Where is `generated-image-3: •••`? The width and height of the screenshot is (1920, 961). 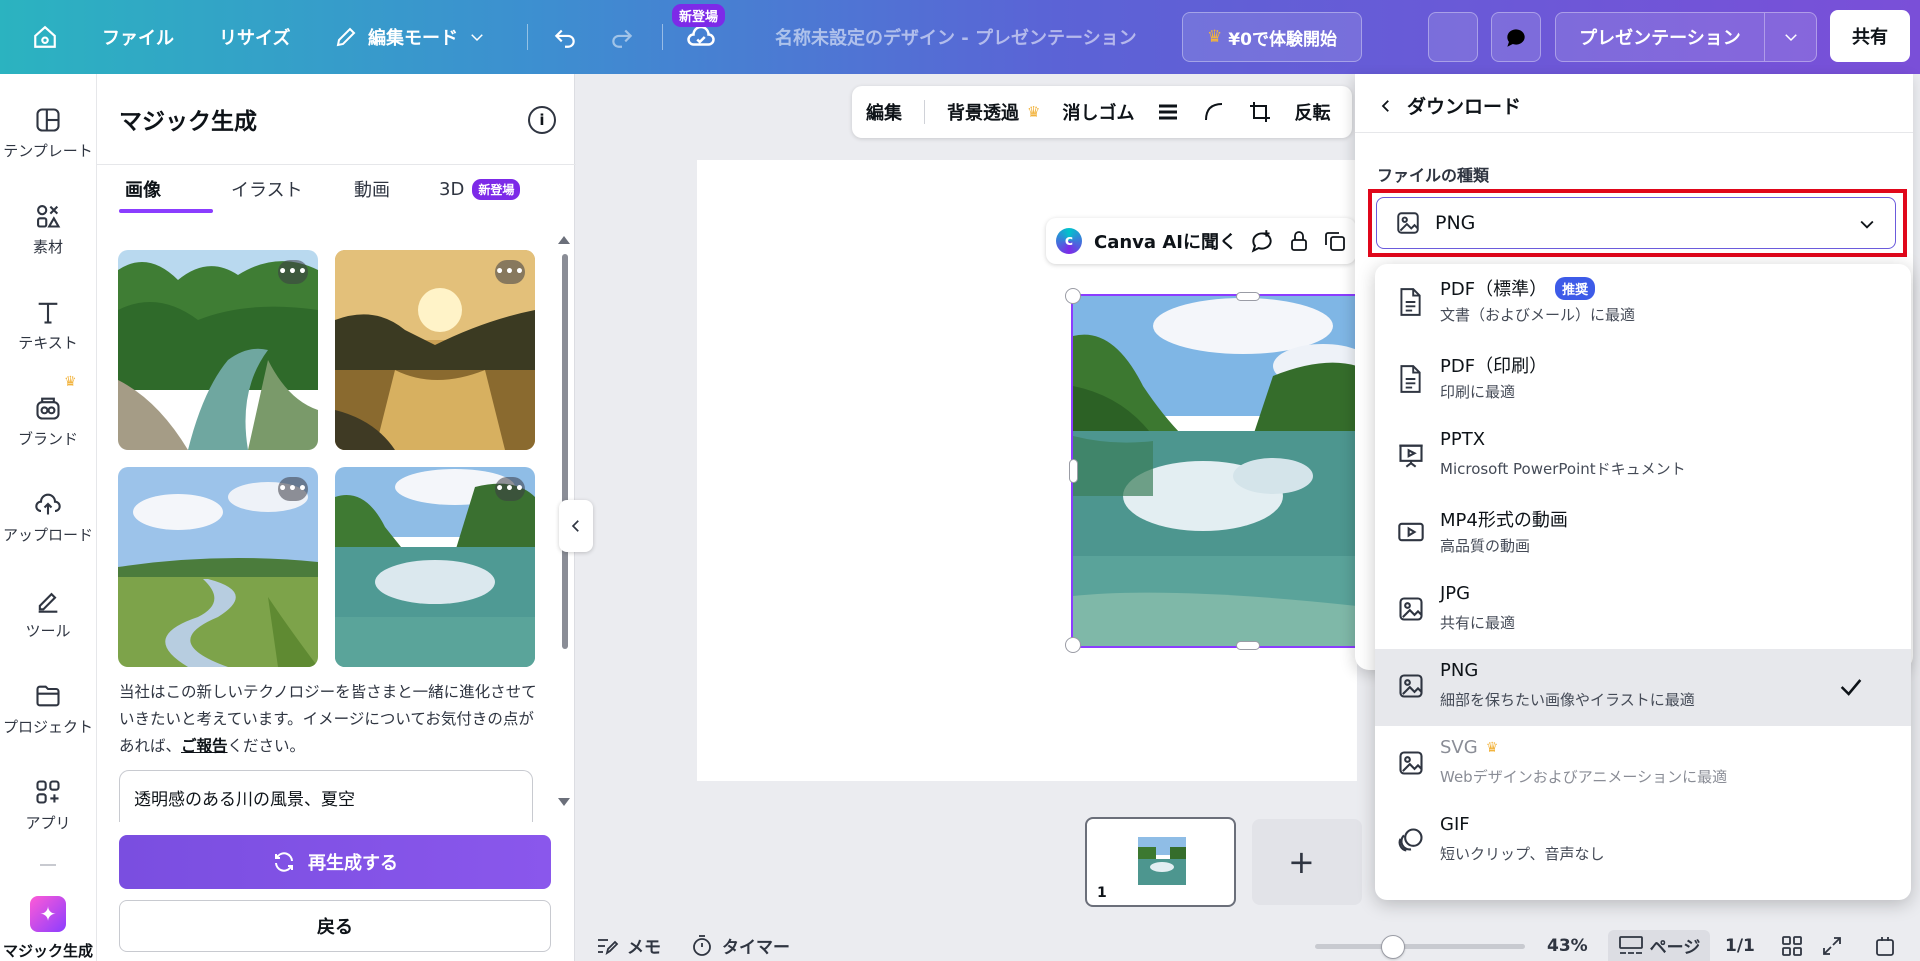 generated-image-3: ••• is located at coordinates (218, 567).